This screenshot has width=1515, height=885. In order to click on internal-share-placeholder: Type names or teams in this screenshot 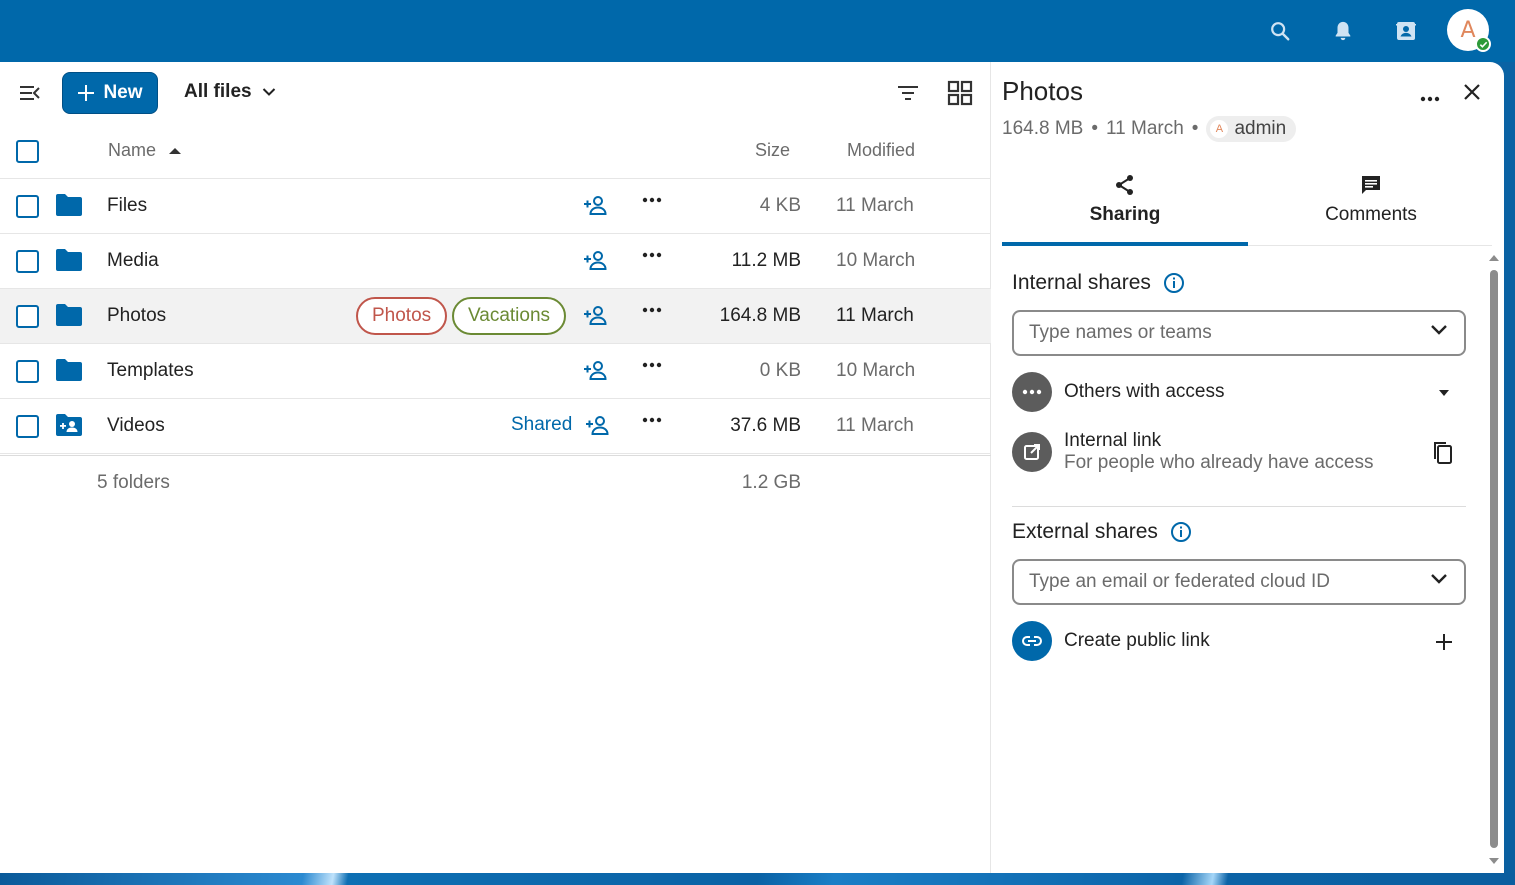, I will do `click(1120, 332)`.